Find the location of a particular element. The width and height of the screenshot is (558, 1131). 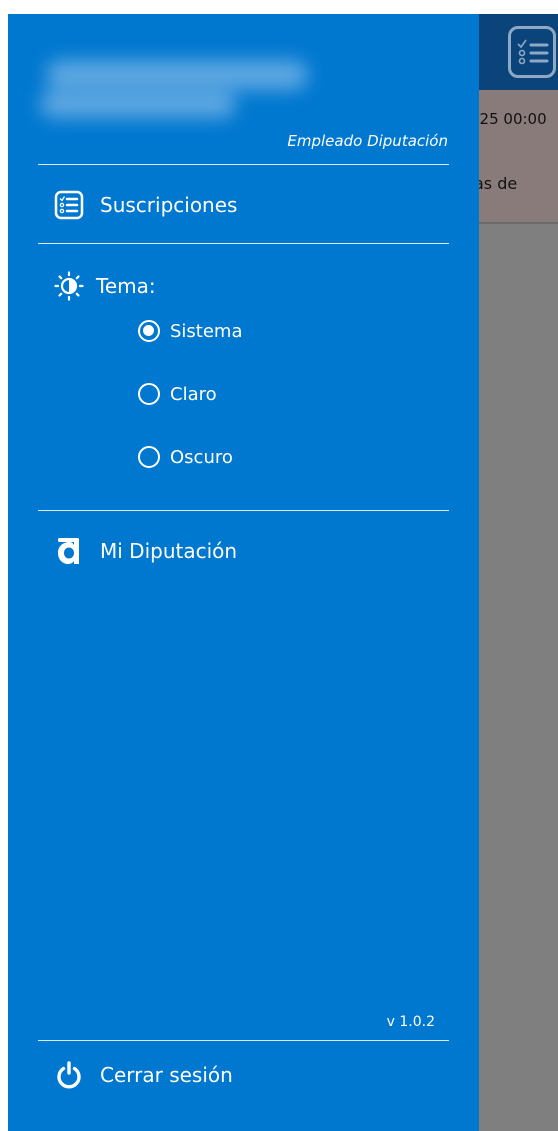

user-name-redacted is located at coordinates (177, 75).